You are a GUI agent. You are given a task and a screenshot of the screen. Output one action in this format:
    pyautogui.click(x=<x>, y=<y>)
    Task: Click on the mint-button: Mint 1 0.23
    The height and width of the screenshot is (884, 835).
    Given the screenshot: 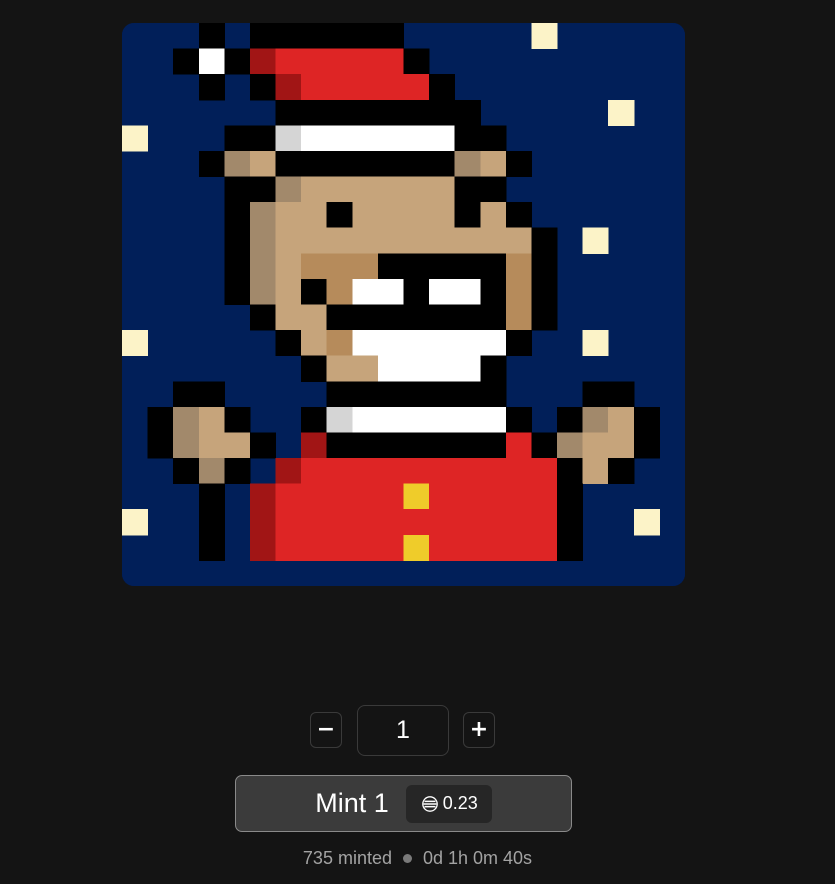 What is the action you would take?
    pyautogui.click(x=403, y=803)
    